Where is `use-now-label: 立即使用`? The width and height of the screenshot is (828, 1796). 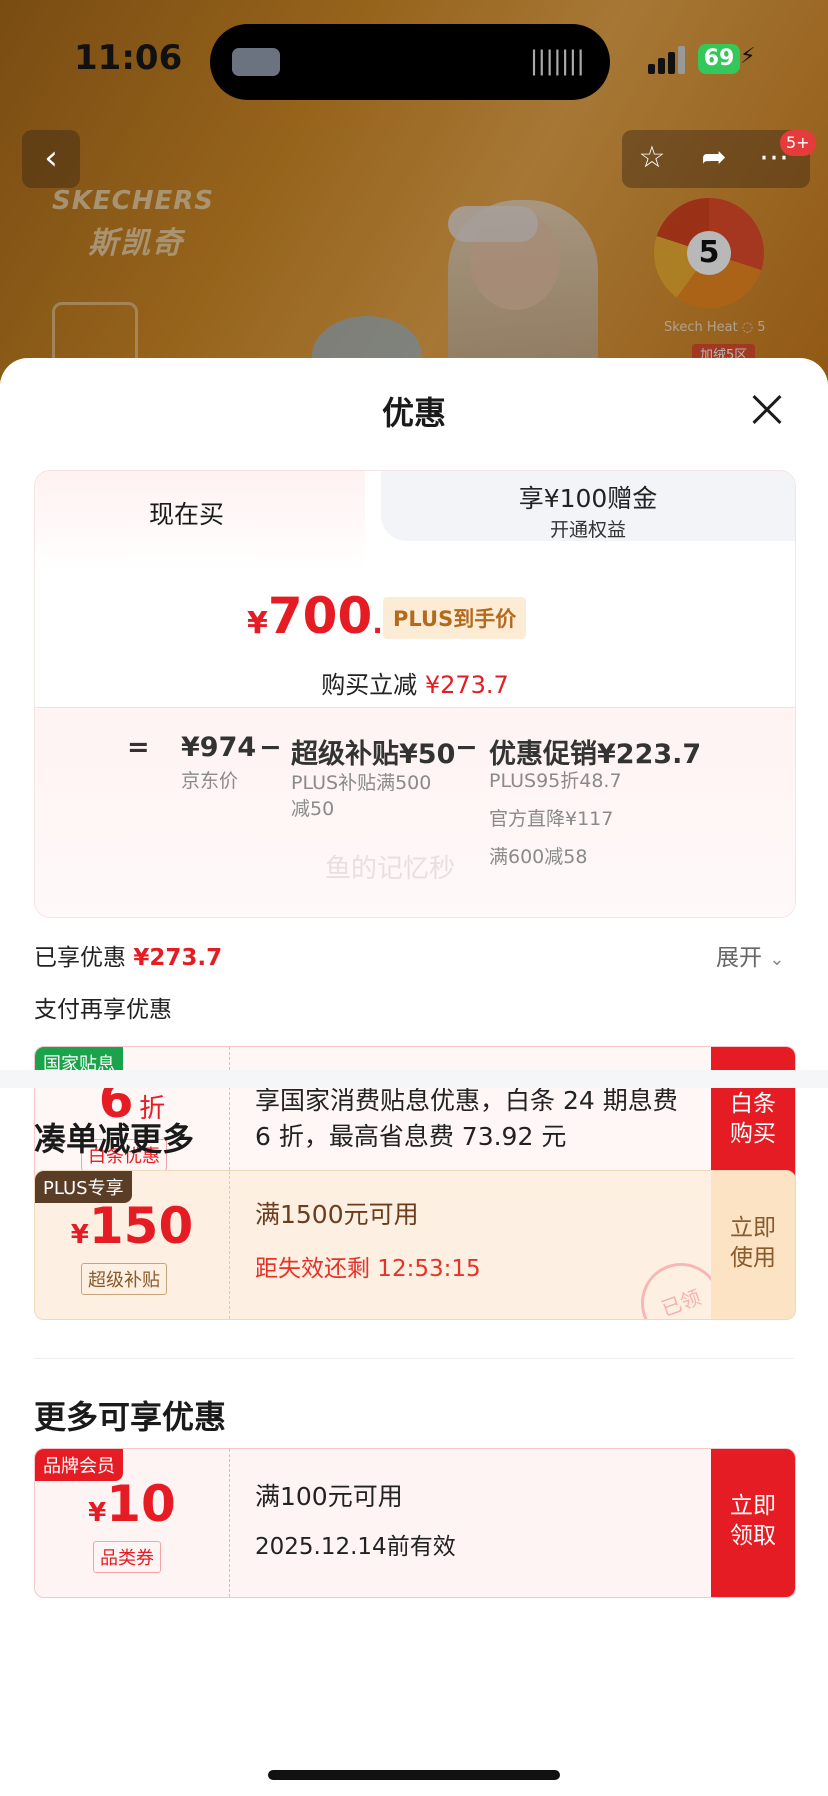 use-now-label: 立即使用 is located at coordinates (753, 1243).